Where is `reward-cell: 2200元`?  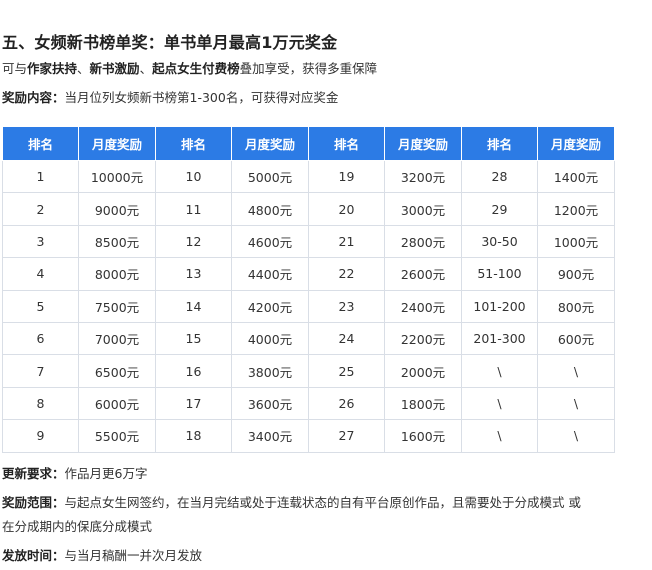
reward-cell: 2200元 is located at coordinates (423, 338).